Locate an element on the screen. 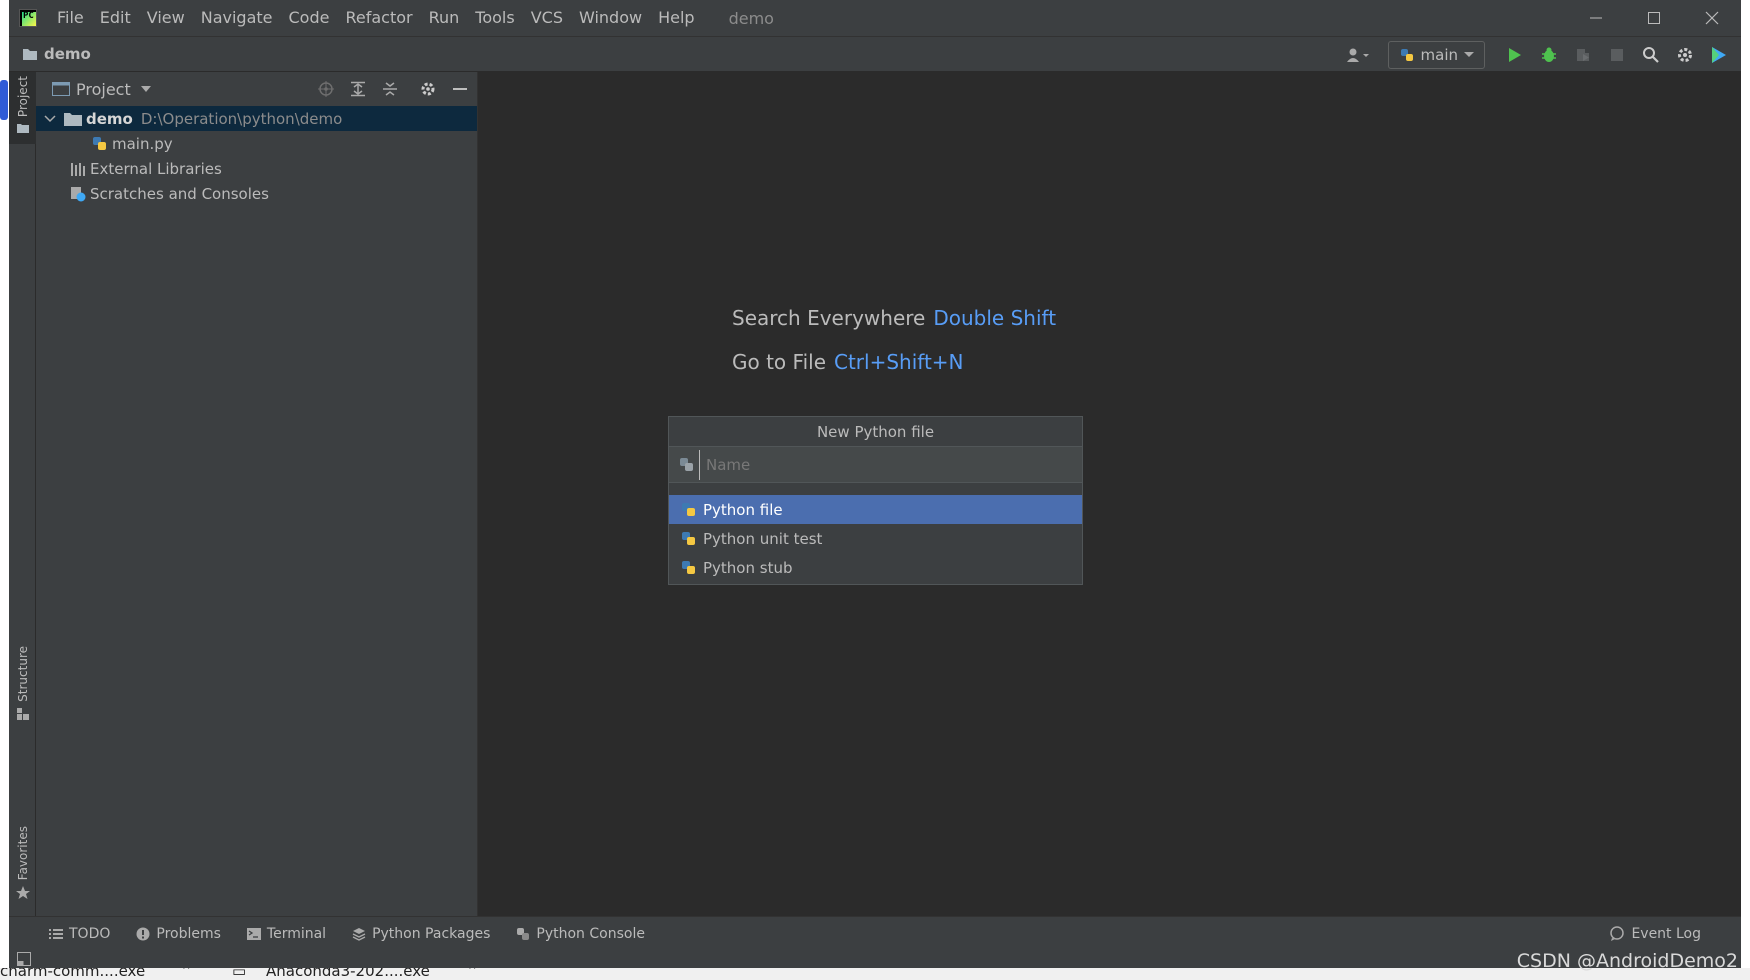 This screenshot has width=1750, height=980. tool-tab-python-console-label: Python Console is located at coordinates (590, 933).